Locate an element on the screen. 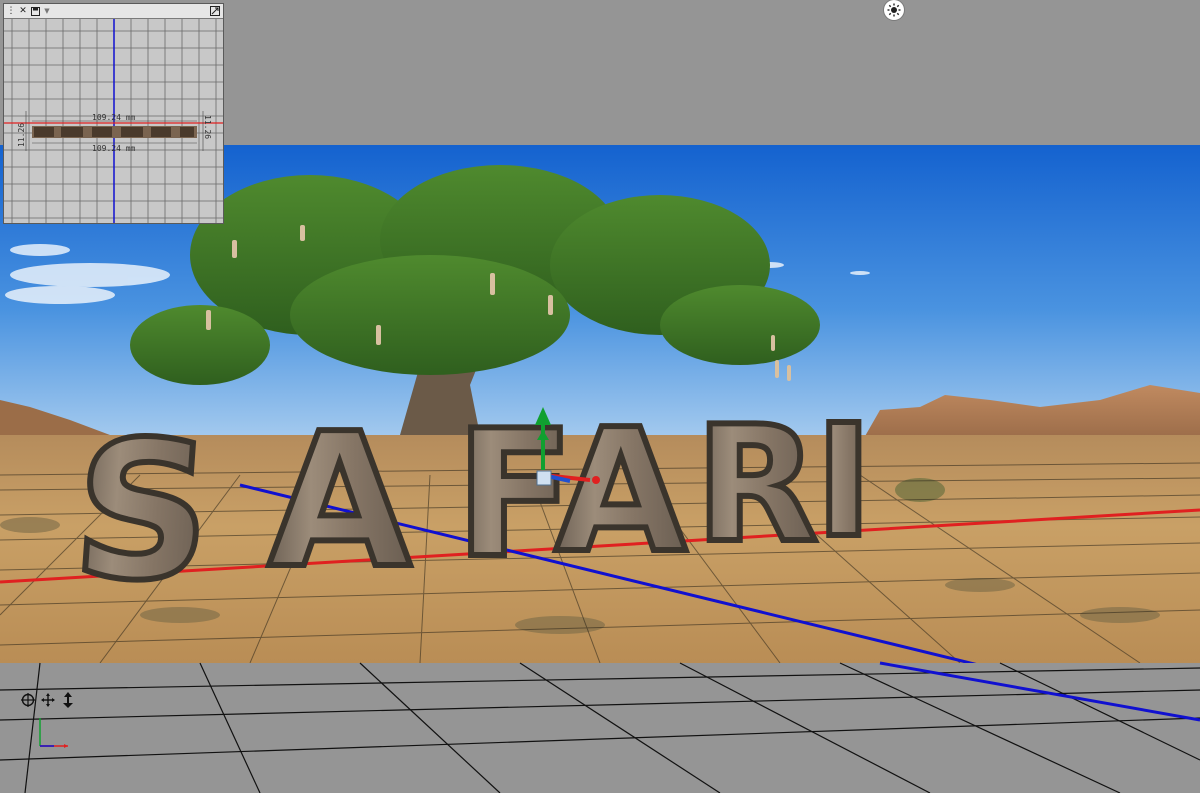 The image size is (1200, 793). navigator-panel: ⋮ ✕ ▼ 109.24 mm 109.24 mm 11.26 11.26 is located at coordinates (113, 113).